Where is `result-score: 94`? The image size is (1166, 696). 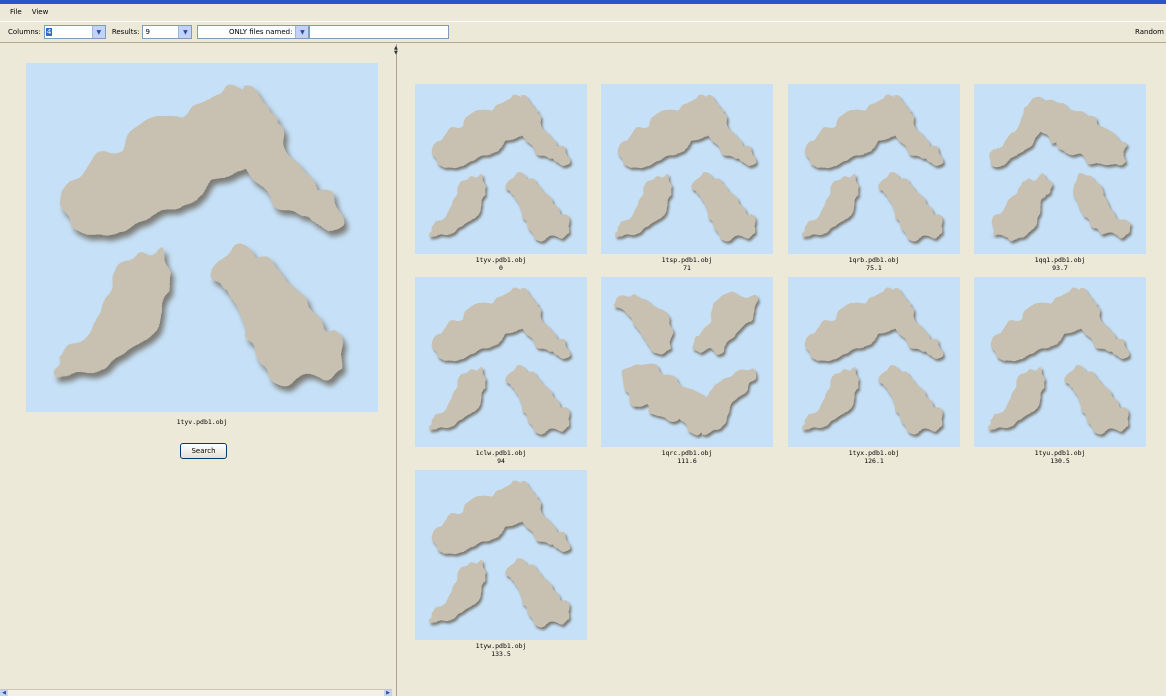
result-score: 94 is located at coordinates (501, 461).